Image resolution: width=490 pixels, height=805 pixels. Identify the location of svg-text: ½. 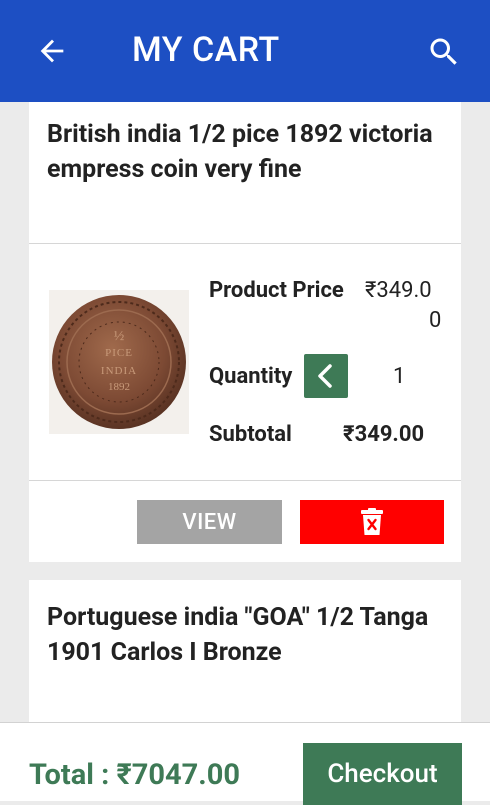
(119, 336).